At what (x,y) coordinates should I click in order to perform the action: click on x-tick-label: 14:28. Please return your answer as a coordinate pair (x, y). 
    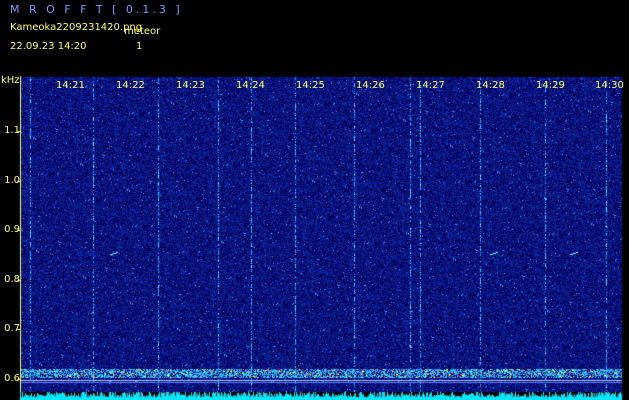
    Looking at the image, I should click on (490, 85).